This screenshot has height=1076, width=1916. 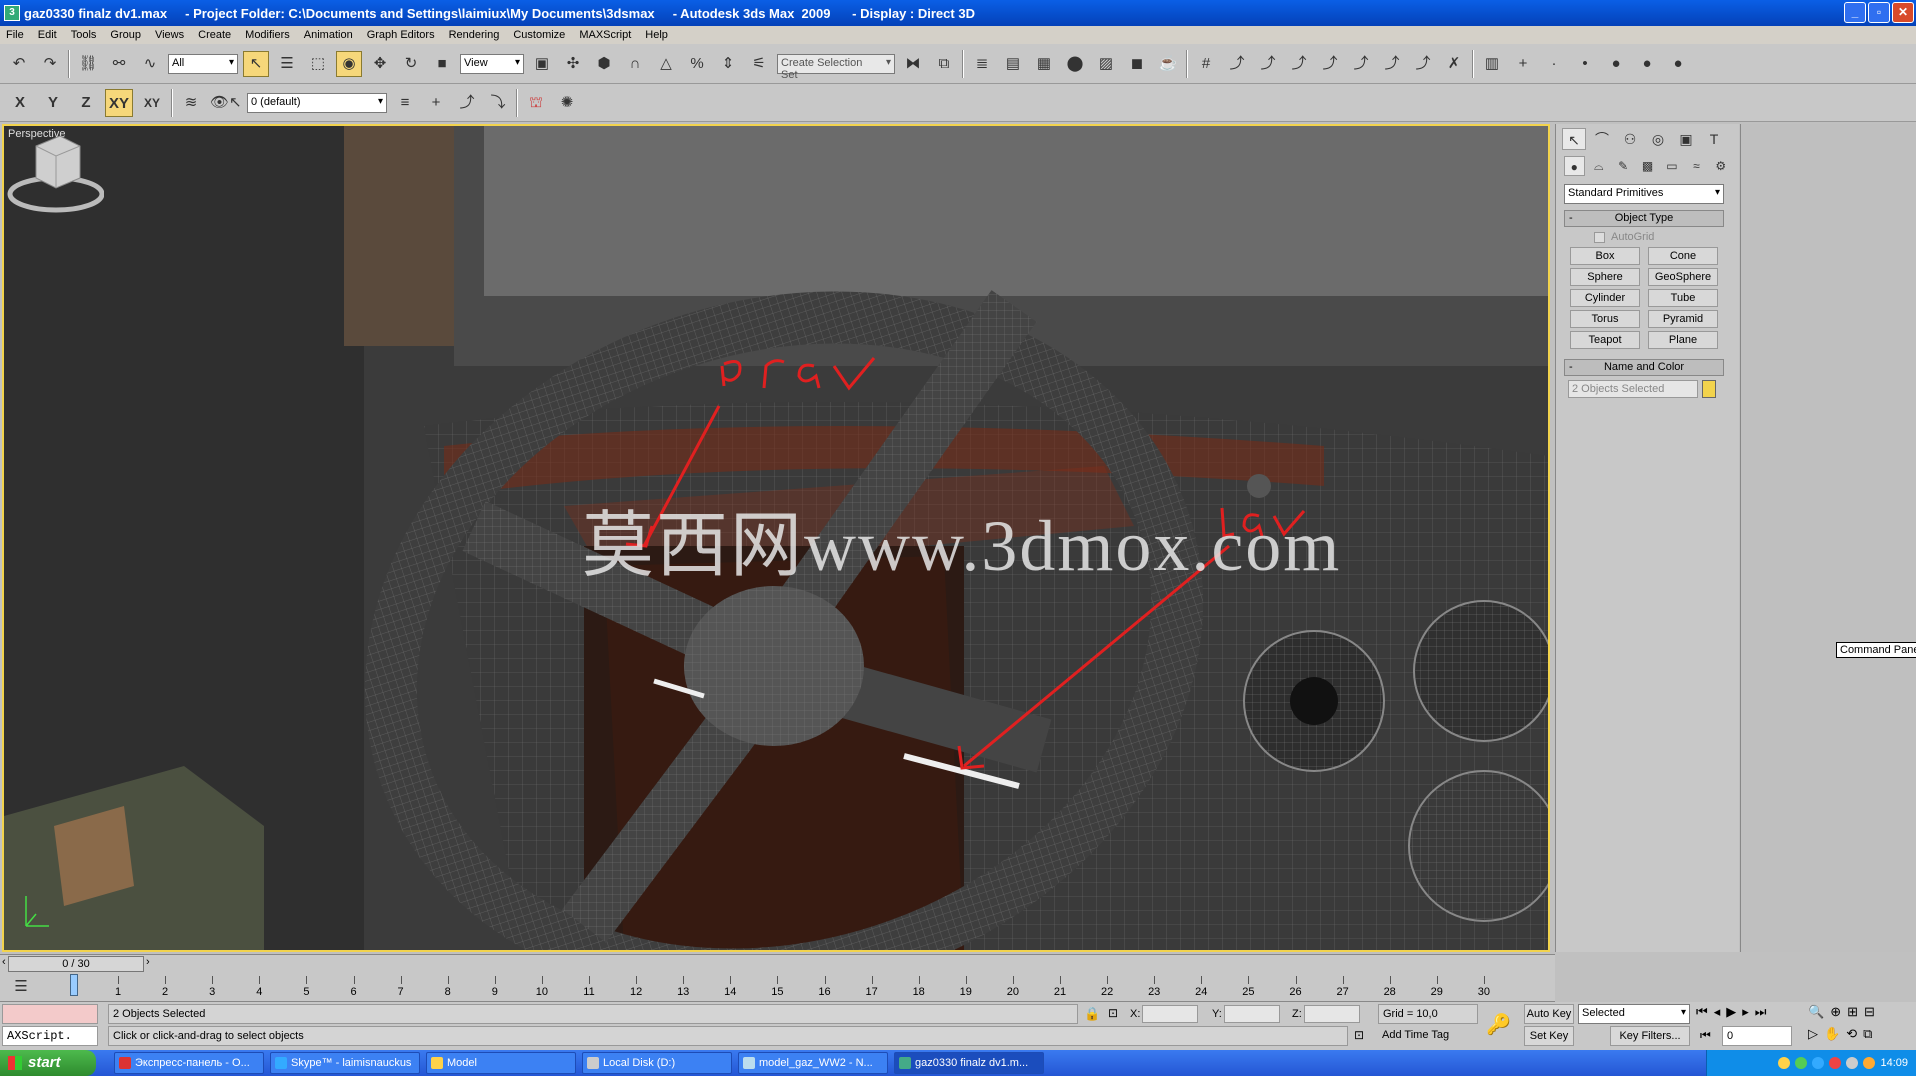 What do you see at coordinates (913, 64) in the screenshot?
I see `mirror-icon: ⧓` at bounding box center [913, 64].